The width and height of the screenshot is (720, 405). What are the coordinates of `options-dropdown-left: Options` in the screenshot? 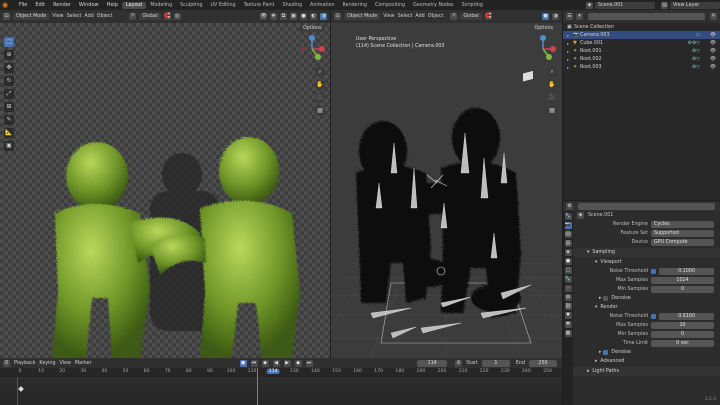 It's located at (312, 28).